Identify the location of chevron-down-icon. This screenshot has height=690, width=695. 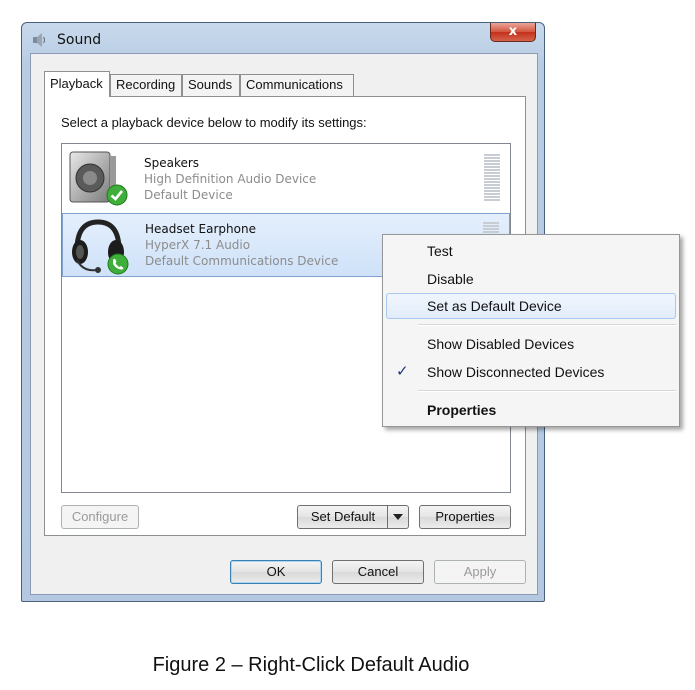
(397, 517).